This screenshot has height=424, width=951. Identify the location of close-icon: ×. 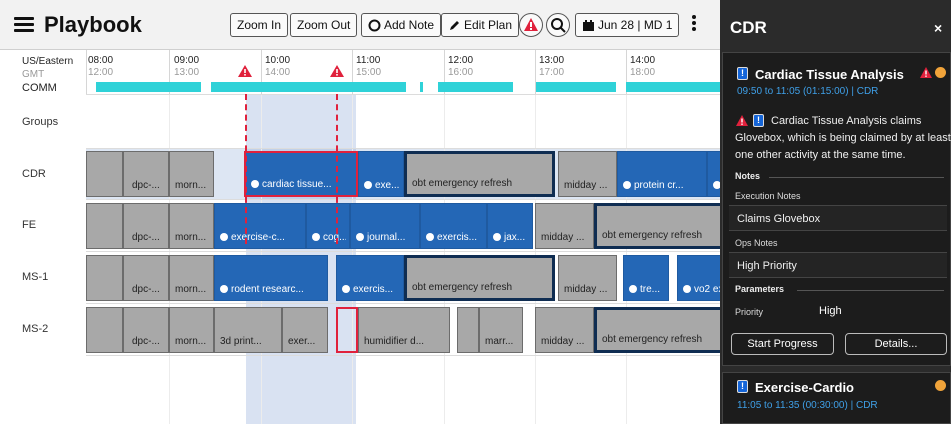
(938, 28).